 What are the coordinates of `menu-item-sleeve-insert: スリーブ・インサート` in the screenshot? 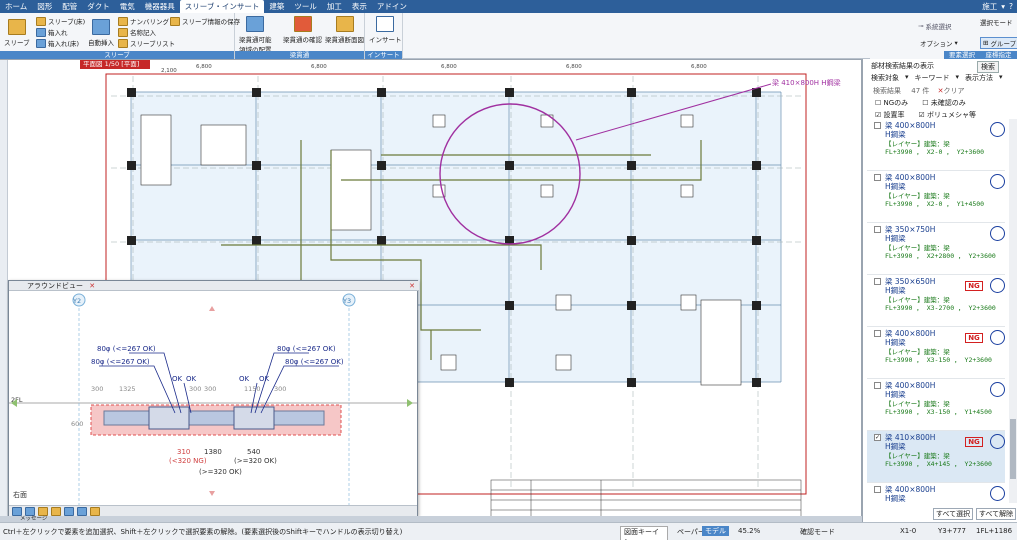 It's located at (222, 6).